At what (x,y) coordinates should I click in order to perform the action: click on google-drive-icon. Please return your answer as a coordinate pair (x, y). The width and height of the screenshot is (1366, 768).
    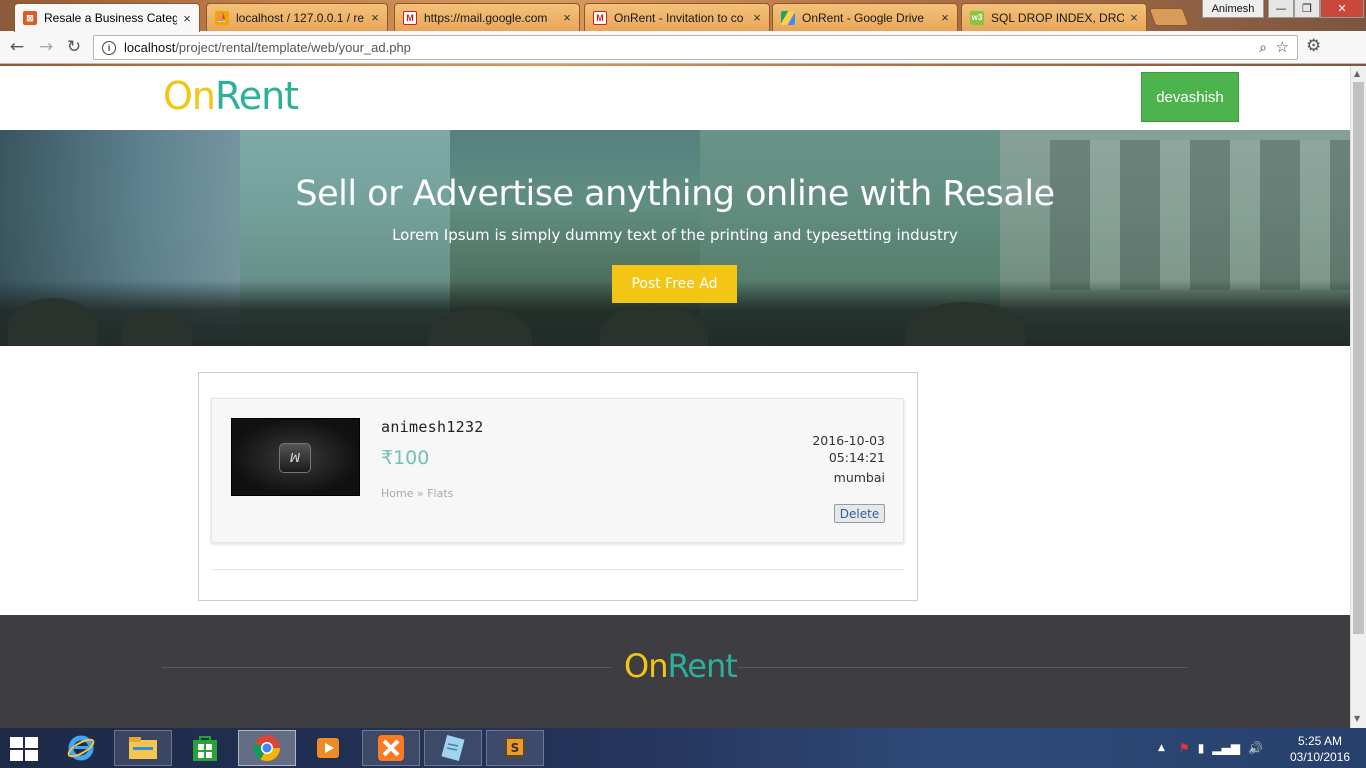
    Looking at the image, I should click on (788, 17).